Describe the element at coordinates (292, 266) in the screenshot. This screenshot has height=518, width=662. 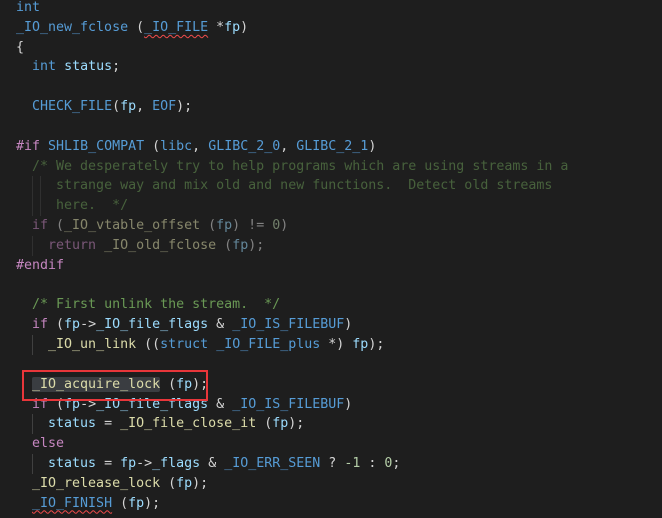
I see `code-line: #endif` at that location.